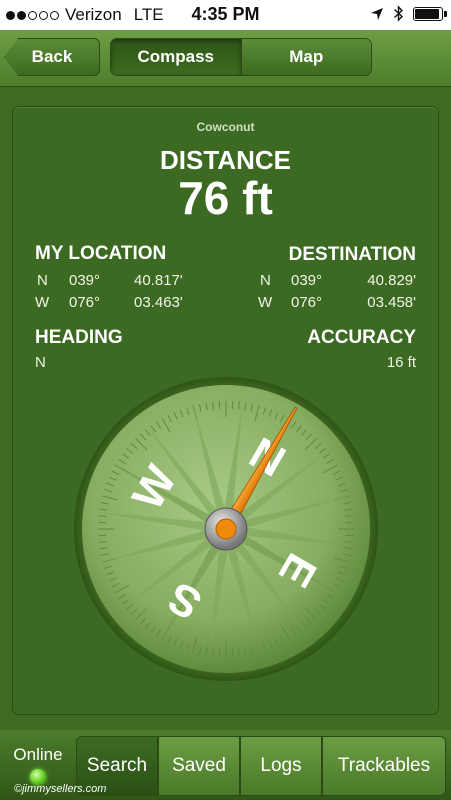 Image resolution: width=451 pixels, height=800 pixels. What do you see at coordinates (225, 127) in the screenshot?
I see `cache-name: Cowconut` at bounding box center [225, 127].